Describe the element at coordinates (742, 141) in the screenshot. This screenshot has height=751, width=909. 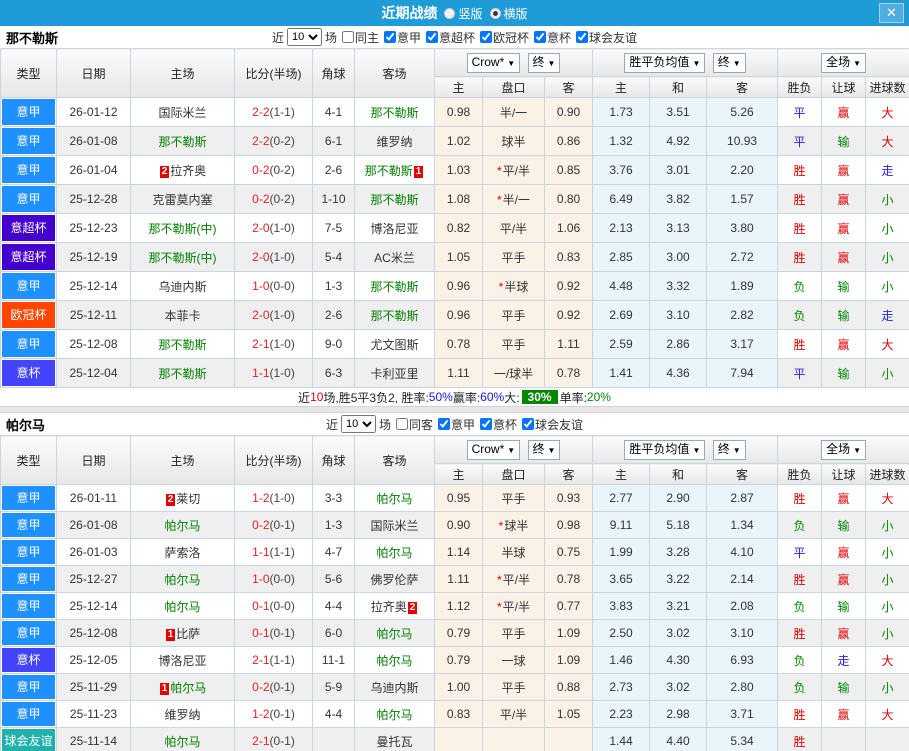
I see `avg-away-cell: 10.93` at that location.